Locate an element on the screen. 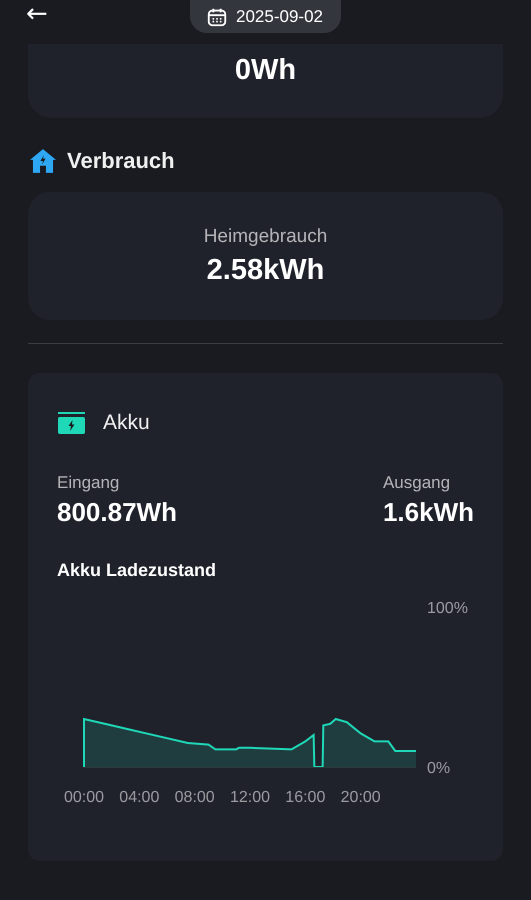 The image size is (531, 900). x-axis-label: 20:00 is located at coordinates (360, 797).